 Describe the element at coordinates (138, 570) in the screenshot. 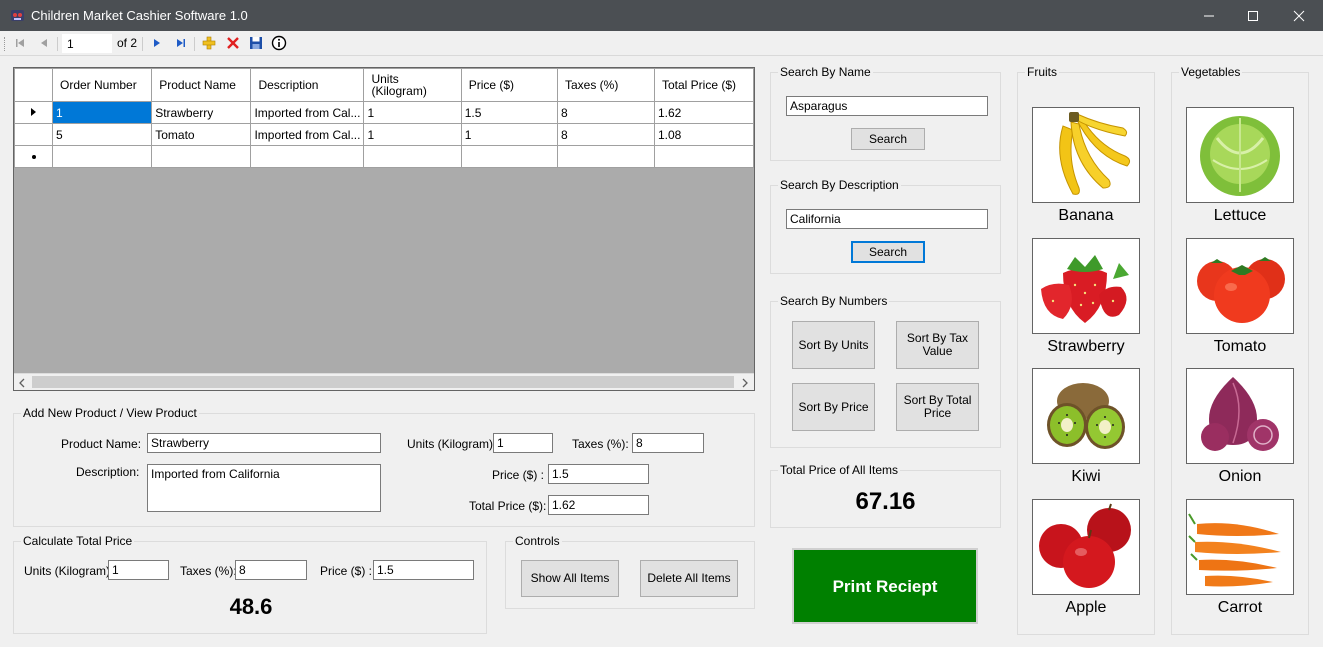

I see `calc-units-field: 1` at that location.